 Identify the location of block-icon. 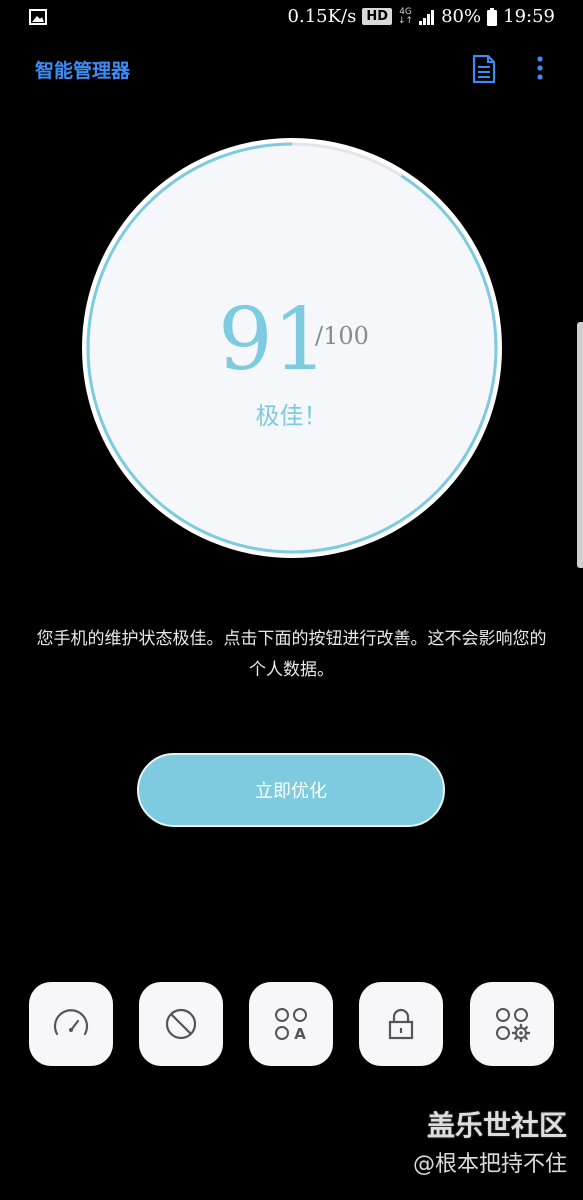
(181, 1024).